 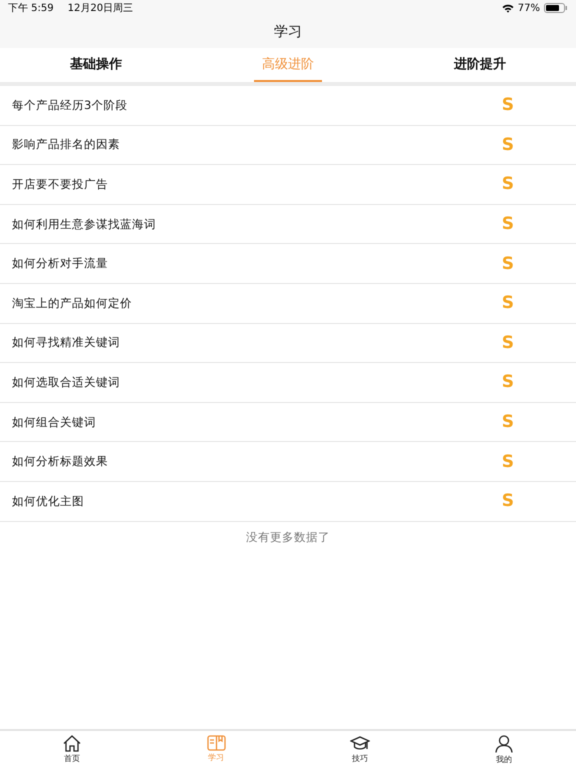 I want to click on list-row: 如何优化主图 S, so click(x=288, y=502).